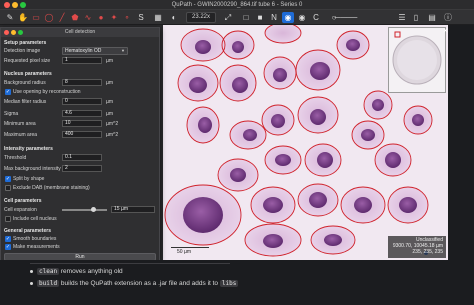 Image resolution: width=474 pixels, height=305 pixels. I want to click on clean-description: removes anything old, so click(91, 271).